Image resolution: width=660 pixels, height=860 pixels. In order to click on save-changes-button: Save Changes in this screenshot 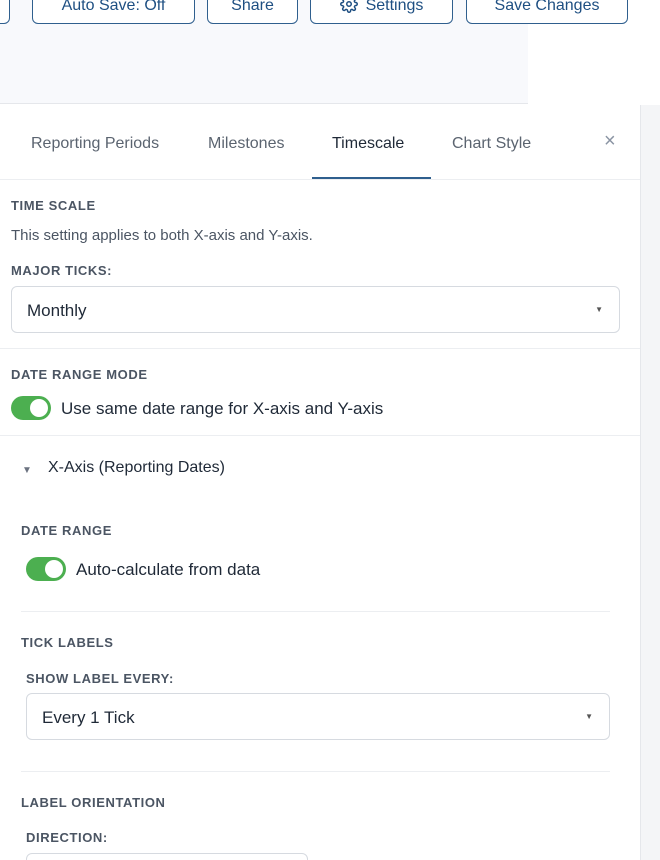, I will do `click(547, 12)`.